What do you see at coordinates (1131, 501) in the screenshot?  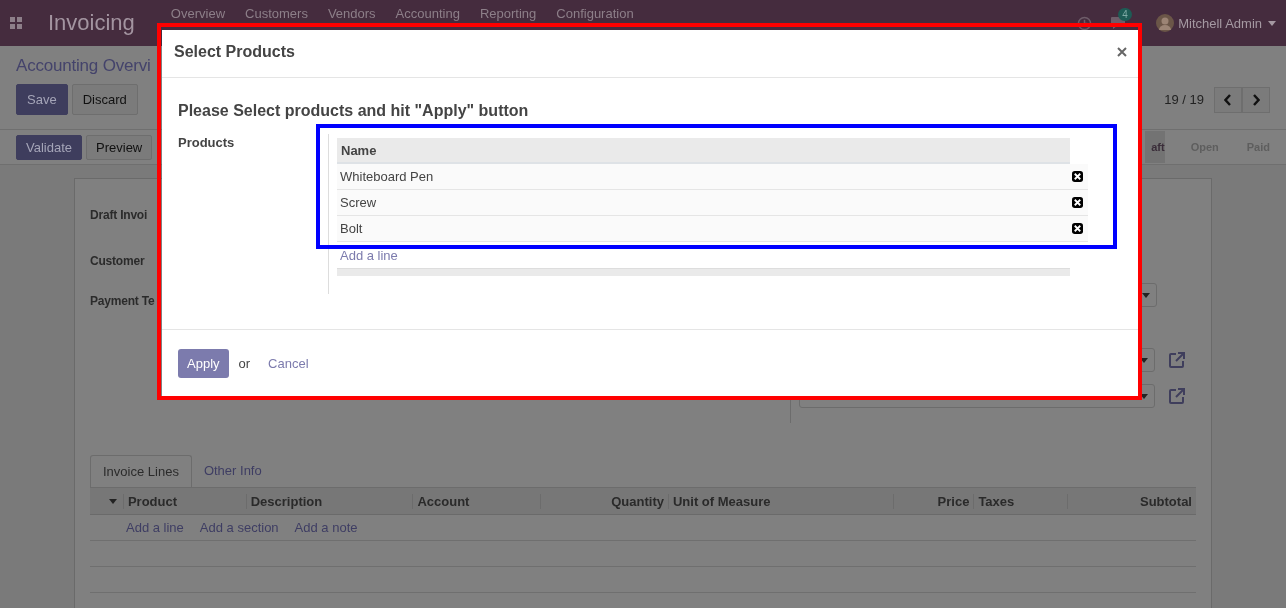 I see `column-header: Subtotal` at bounding box center [1131, 501].